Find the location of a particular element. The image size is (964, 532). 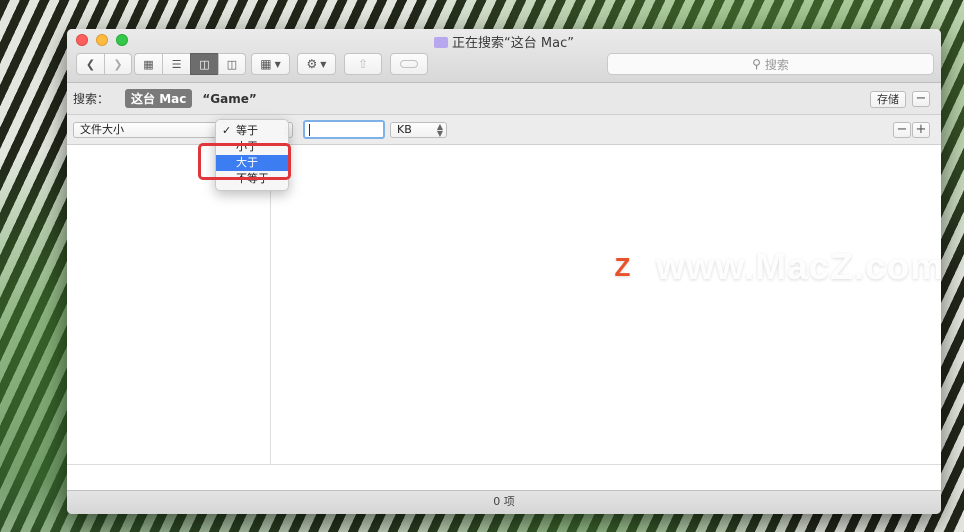

list-icon: ☰ is located at coordinates (176, 64).